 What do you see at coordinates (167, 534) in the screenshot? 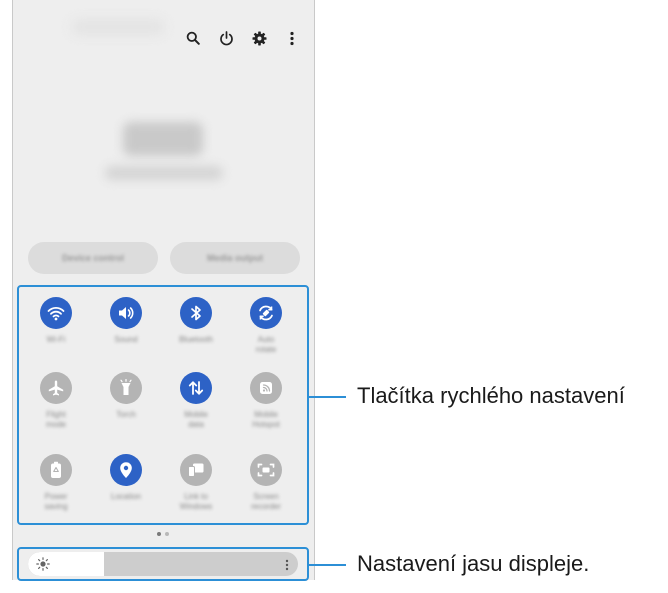
I see `page-dot` at bounding box center [167, 534].